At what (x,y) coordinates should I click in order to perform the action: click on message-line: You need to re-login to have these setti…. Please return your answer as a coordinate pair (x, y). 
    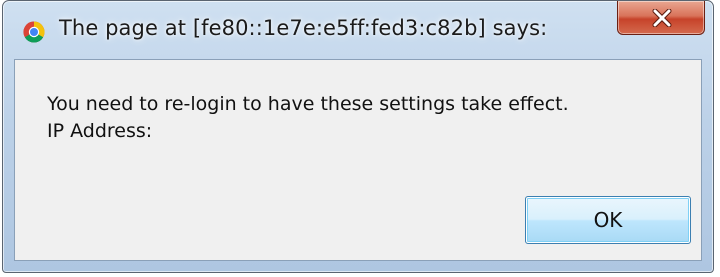
    Looking at the image, I should click on (308, 104).